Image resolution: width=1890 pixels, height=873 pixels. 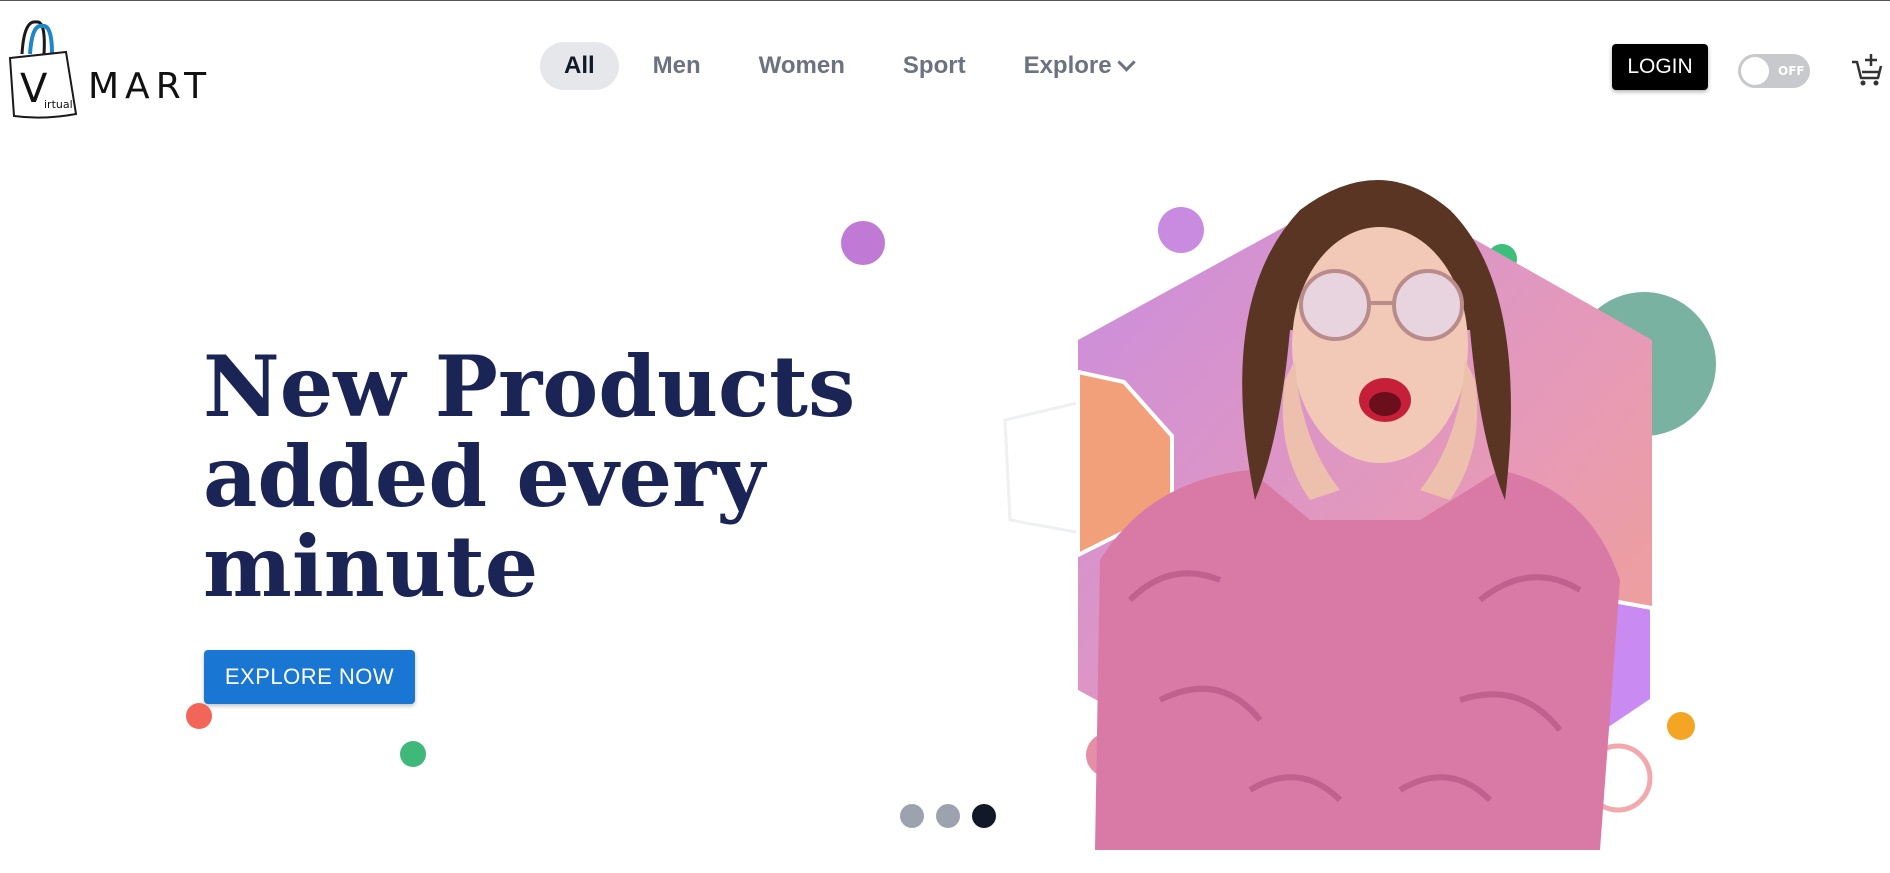 I want to click on logo-small-text: irtual, so click(x=58, y=104).